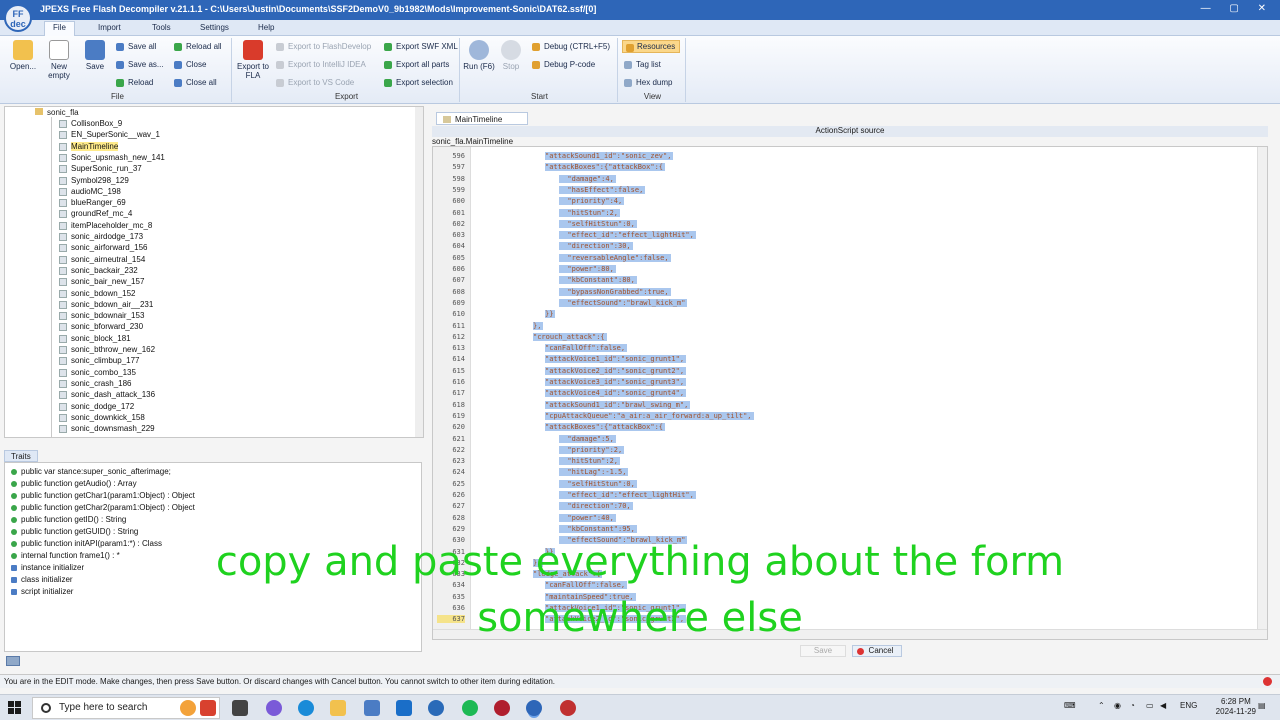  I want to click on panel-toggle-icon, so click(13, 661).